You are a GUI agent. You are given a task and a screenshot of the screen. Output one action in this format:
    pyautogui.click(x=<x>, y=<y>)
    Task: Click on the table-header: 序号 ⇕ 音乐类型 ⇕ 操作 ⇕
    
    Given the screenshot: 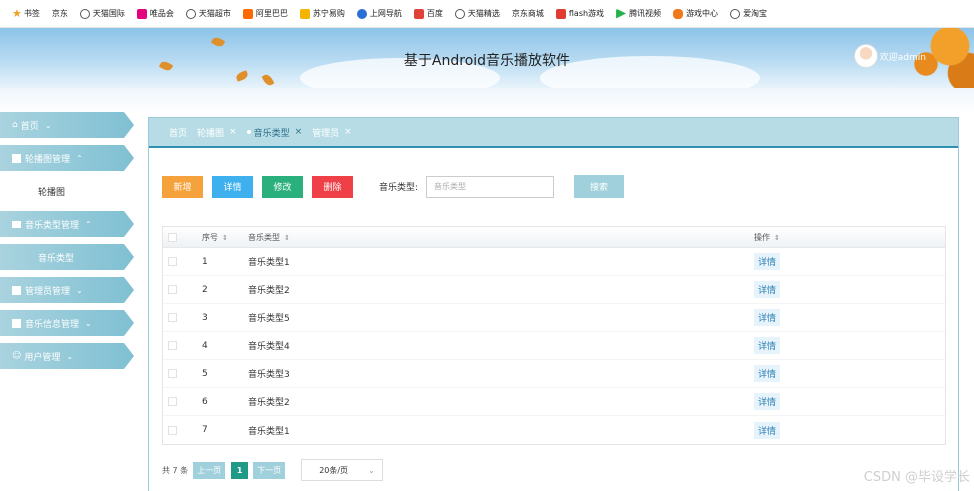 What is the action you would take?
    pyautogui.click(x=554, y=237)
    